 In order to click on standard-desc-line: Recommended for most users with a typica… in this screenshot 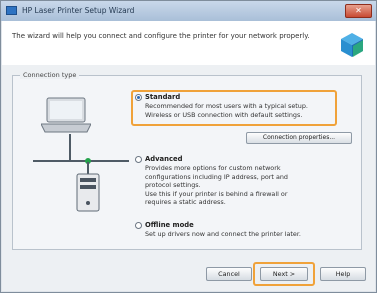, I will do `click(226, 106)`.